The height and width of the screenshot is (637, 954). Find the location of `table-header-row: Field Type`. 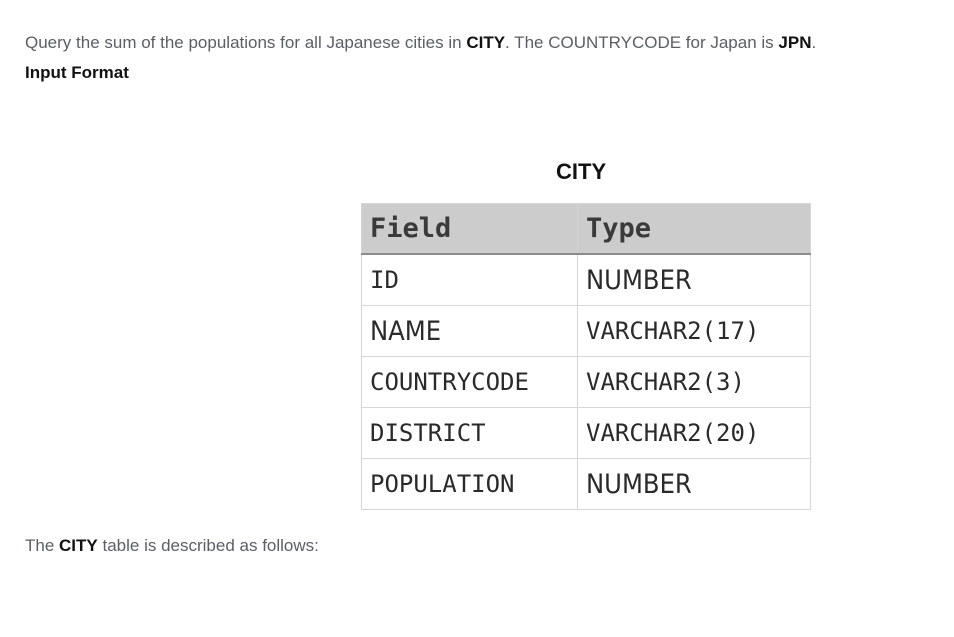

table-header-row: Field Type is located at coordinates (586, 229).